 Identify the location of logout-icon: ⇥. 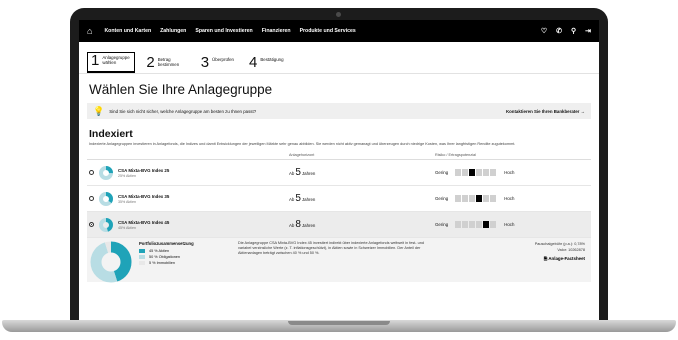
(588, 31).